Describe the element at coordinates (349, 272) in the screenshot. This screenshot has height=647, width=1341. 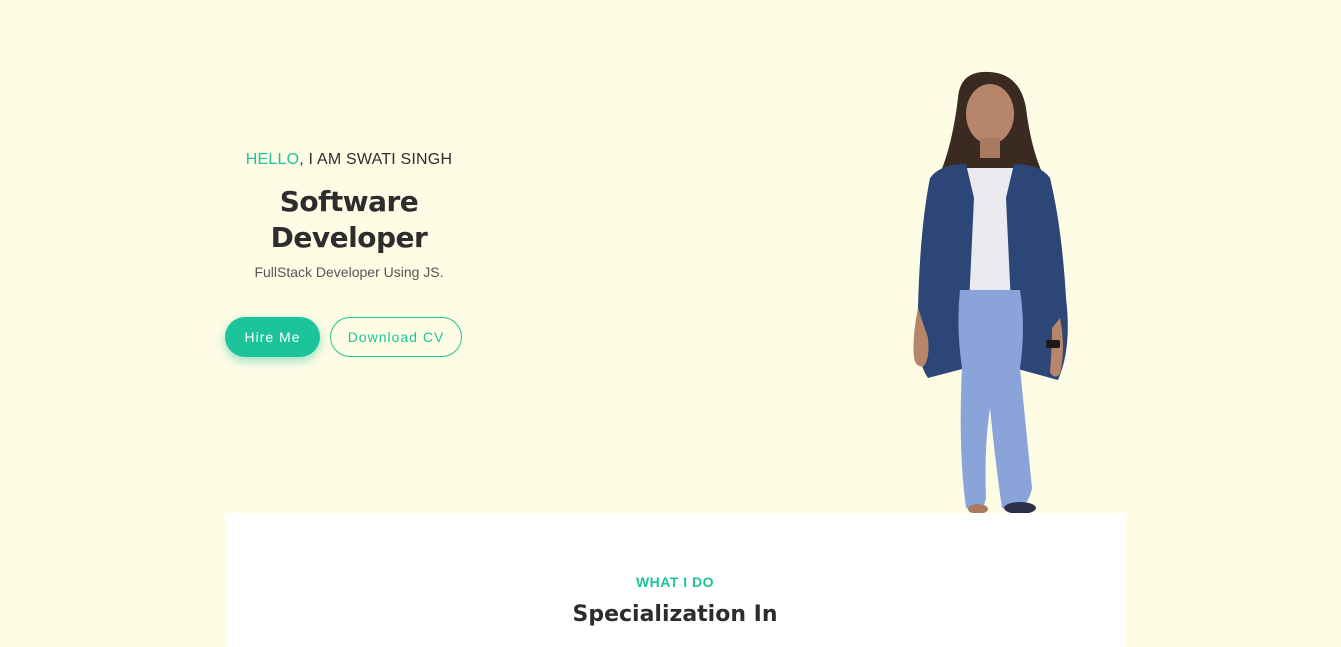
I see `hero-subtitle: FullStack Developer Using JS.` at that location.